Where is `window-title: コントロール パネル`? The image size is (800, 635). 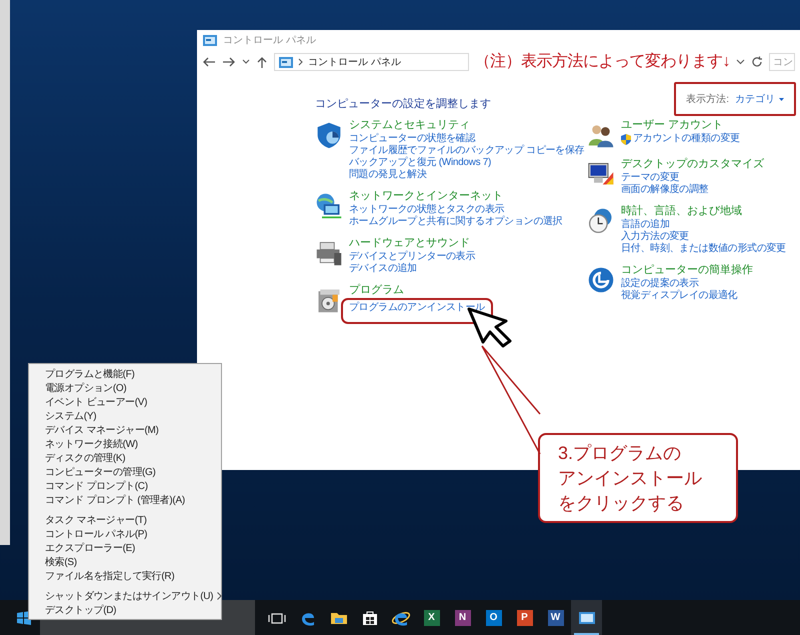
window-title: コントロール パネル is located at coordinates (269, 41).